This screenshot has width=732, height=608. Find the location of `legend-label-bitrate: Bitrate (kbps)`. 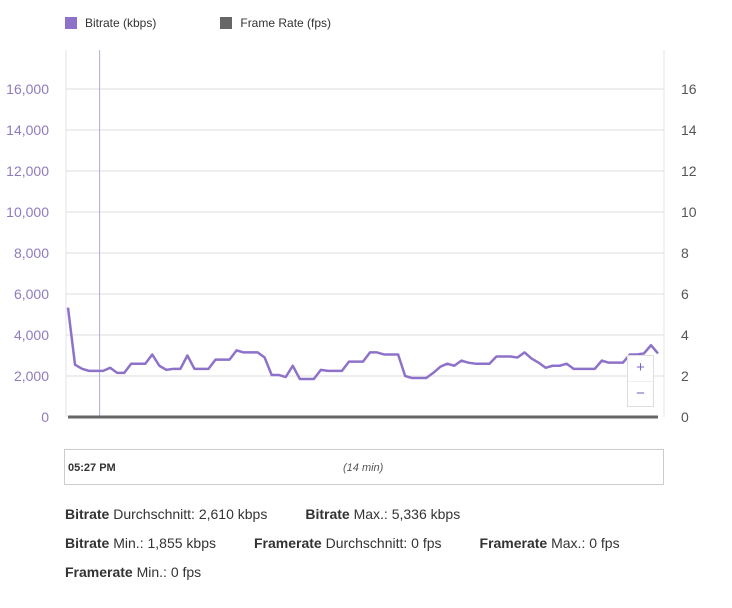

legend-label-bitrate: Bitrate (kbps) is located at coordinates (121, 23).